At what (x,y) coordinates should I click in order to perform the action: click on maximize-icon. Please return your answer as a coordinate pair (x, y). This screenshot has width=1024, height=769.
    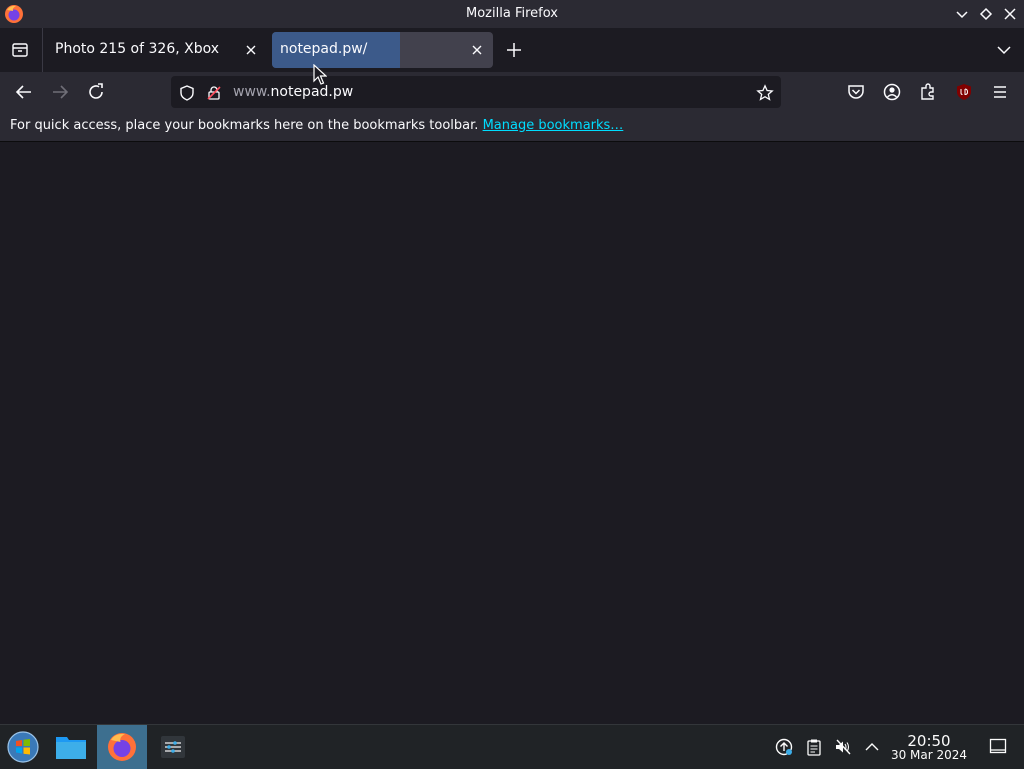
    Looking at the image, I should click on (986, 14).